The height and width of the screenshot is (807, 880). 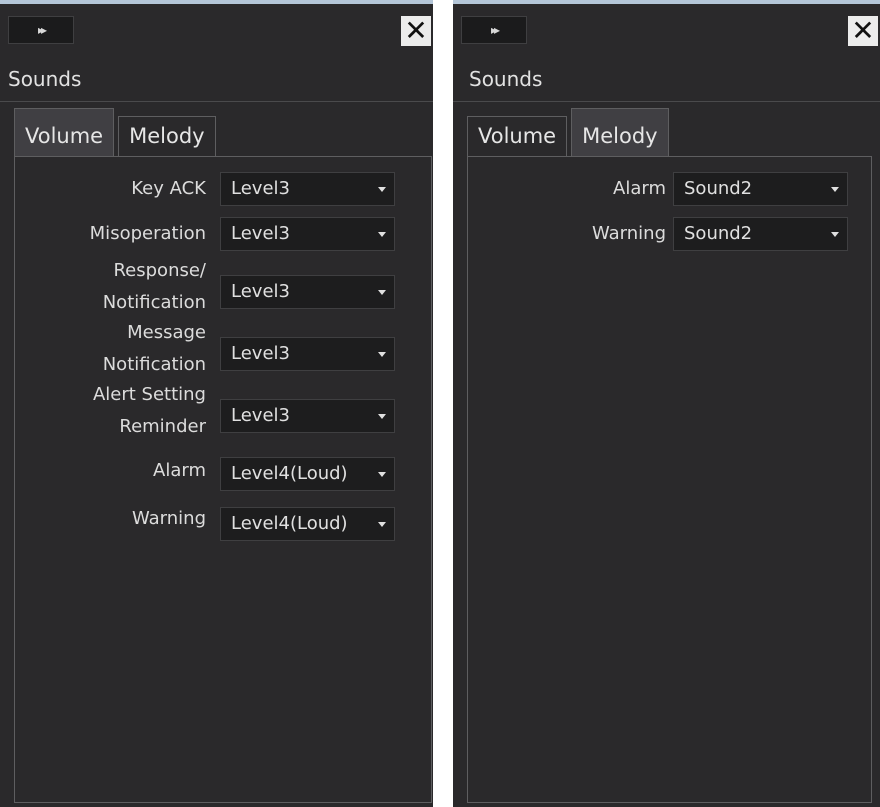 I want to click on message-notification-select: Level3, so click(x=307, y=354).